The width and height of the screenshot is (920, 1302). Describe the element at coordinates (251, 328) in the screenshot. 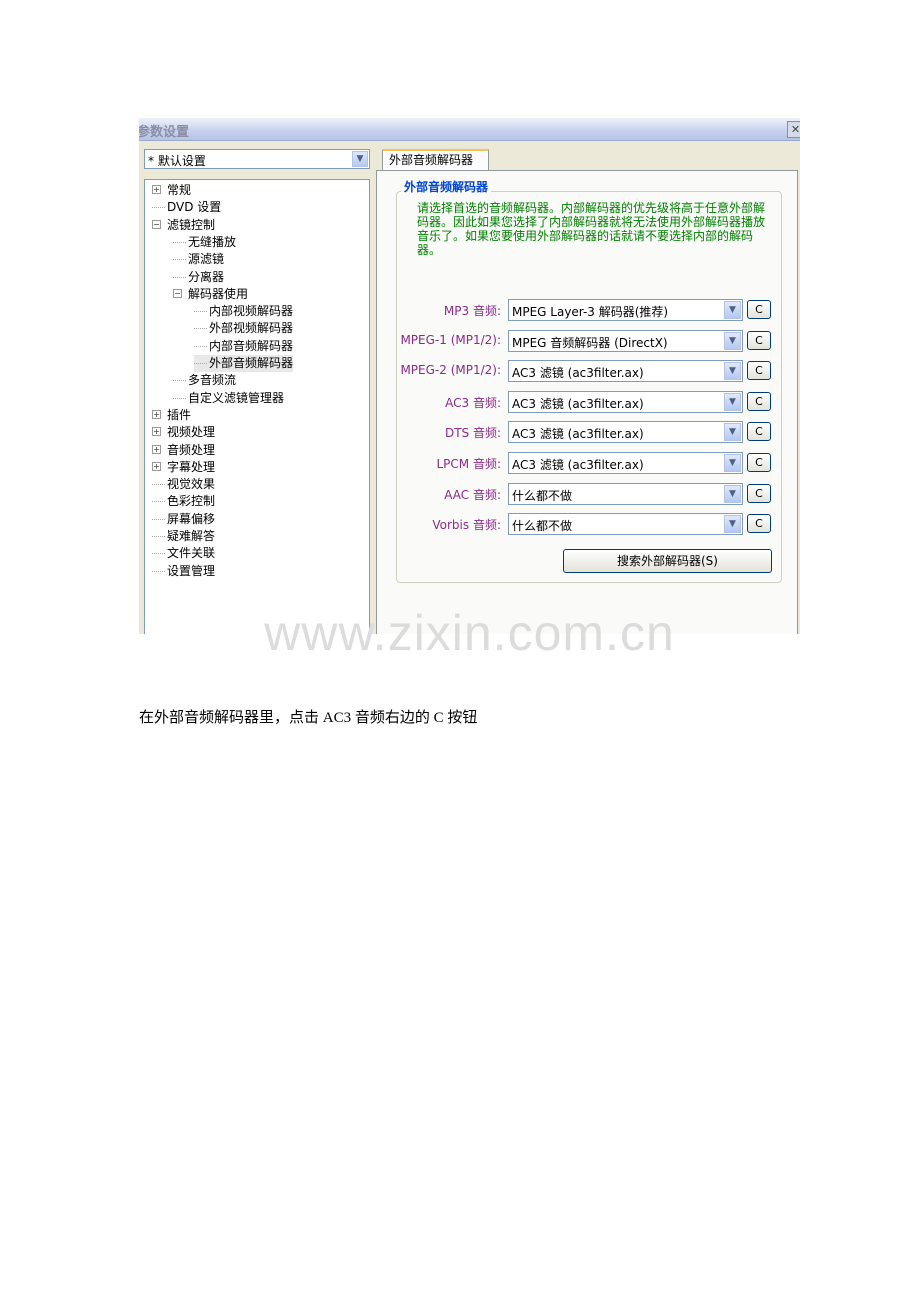

I see `tree-item-label: 外部视频解码器` at that location.